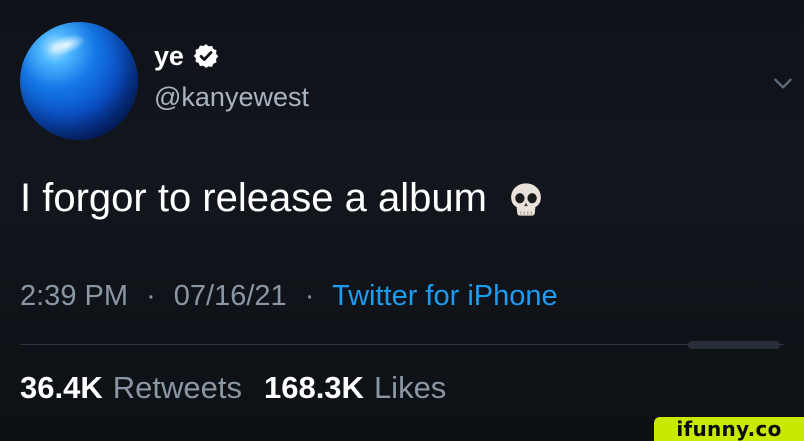 The height and width of the screenshot is (441, 804). What do you see at coordinates (445, 296) in the screenshot?
I see `tweet-source-link: Twitter for iPhone` at bounding box center [445, 296].